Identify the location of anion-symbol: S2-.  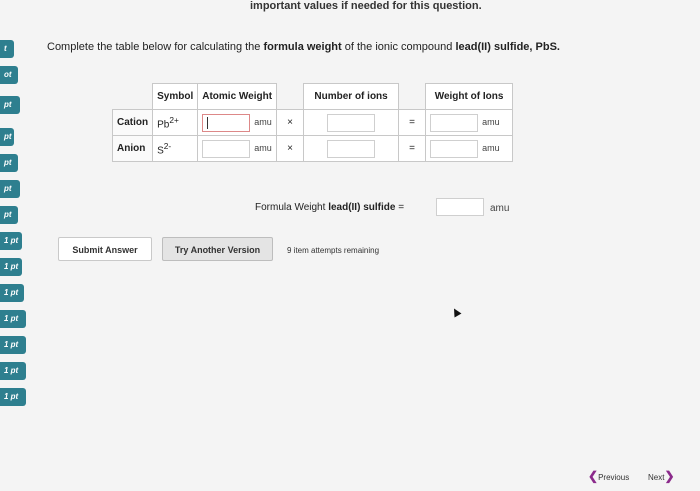
(175, 148).